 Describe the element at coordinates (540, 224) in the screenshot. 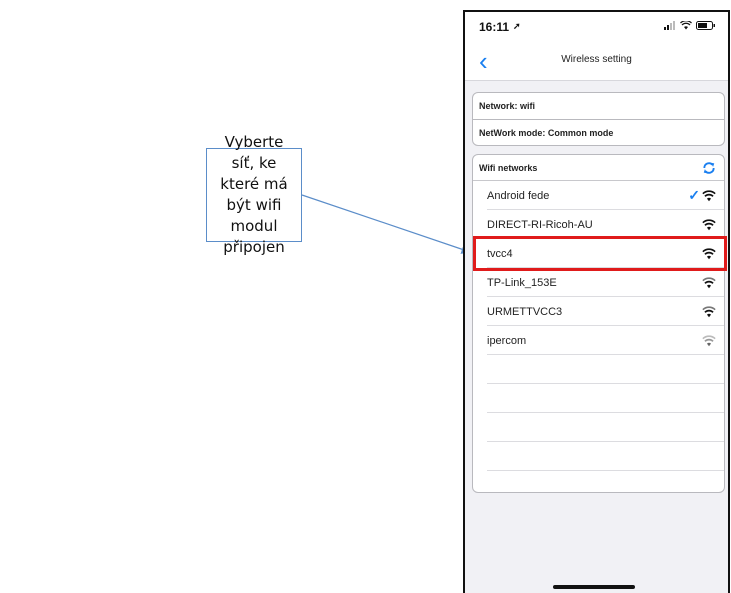

I see `network-name: DIRECT-RI-Ricoh-AU` at that location.